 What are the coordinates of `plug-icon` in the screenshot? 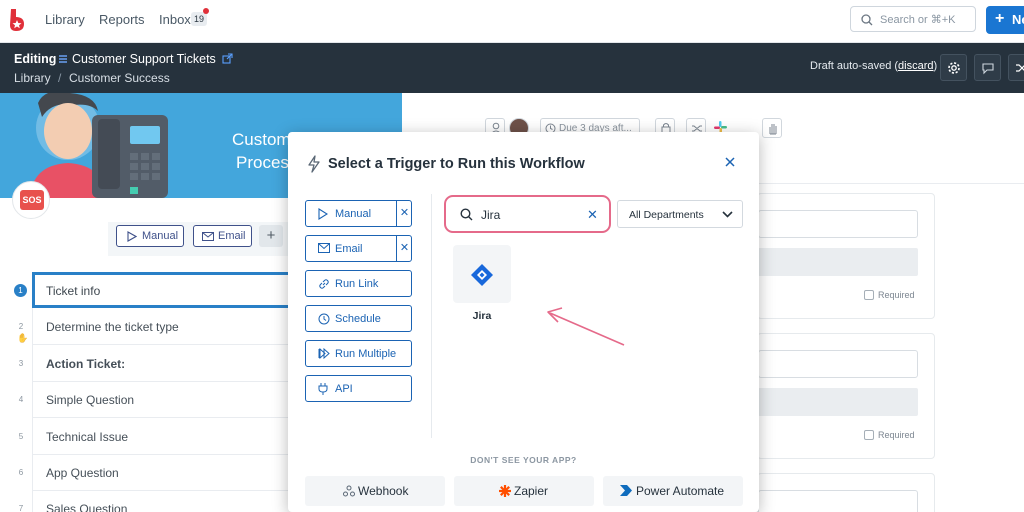 It's located at (323, 389).